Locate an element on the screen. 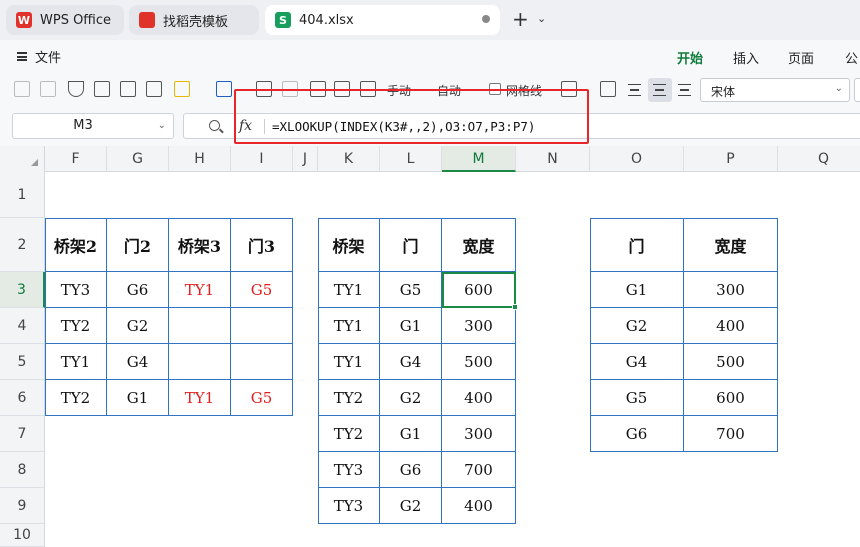  column-header-f: F is located at coordinates (76, 159).